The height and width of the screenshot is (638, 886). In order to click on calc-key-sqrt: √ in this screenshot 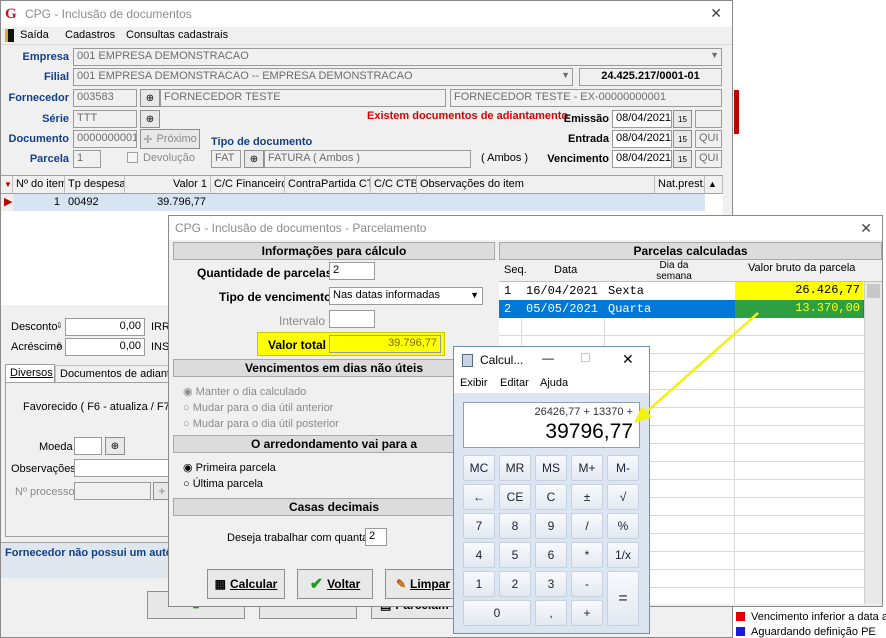, I will do `click(623, 497)`.